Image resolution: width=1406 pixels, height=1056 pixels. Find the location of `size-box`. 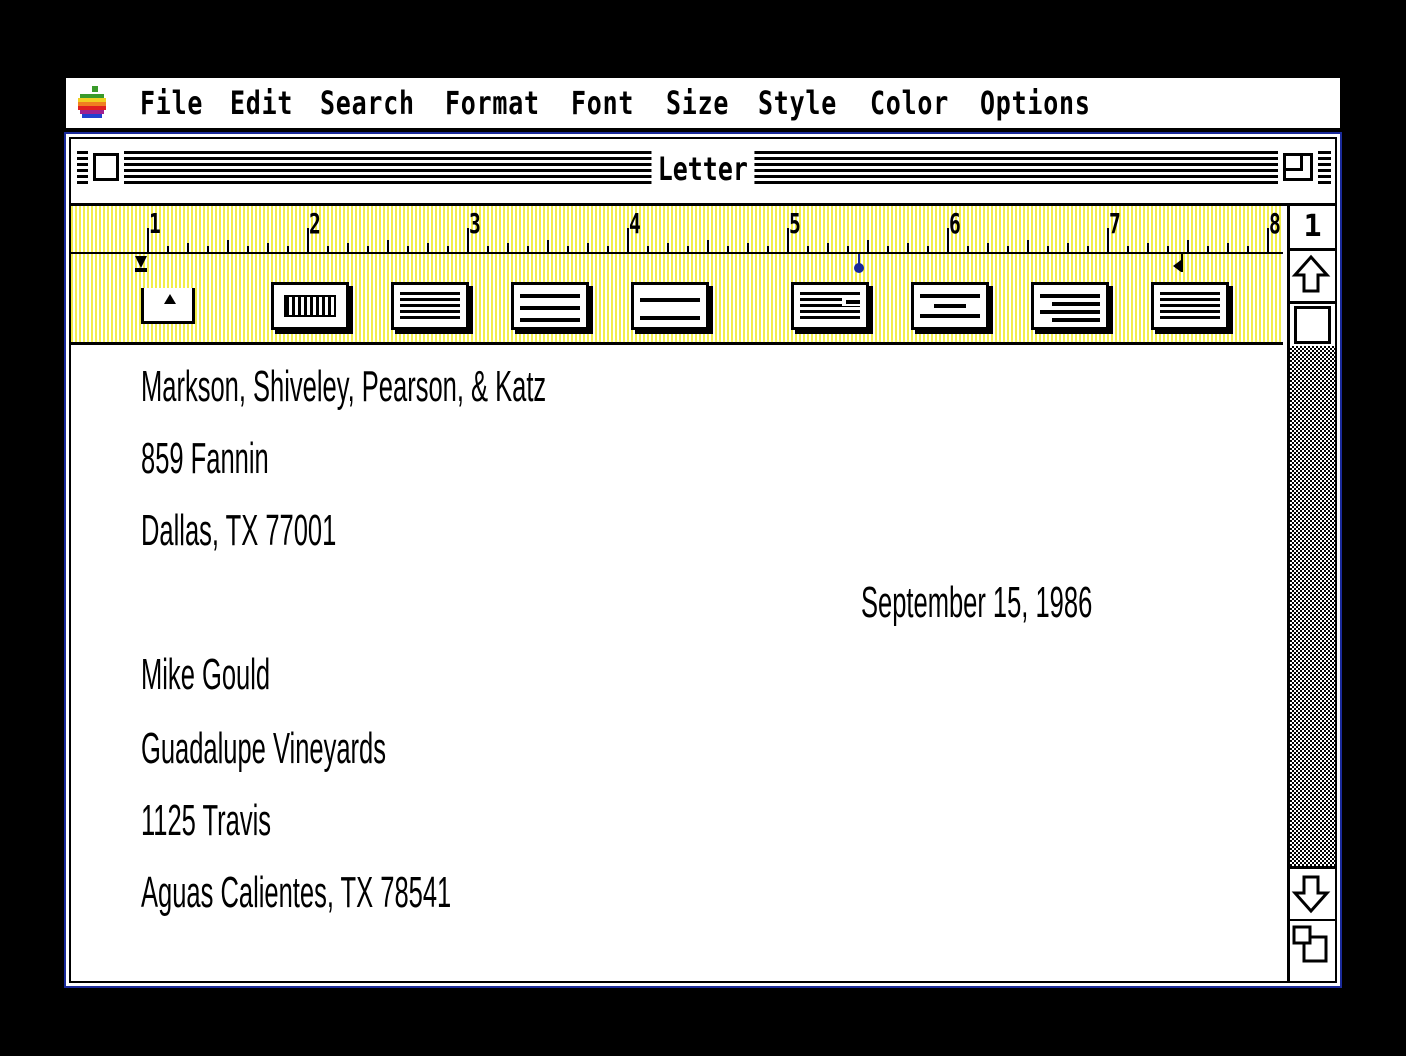

size-box is located at coordinates (1312, 951).